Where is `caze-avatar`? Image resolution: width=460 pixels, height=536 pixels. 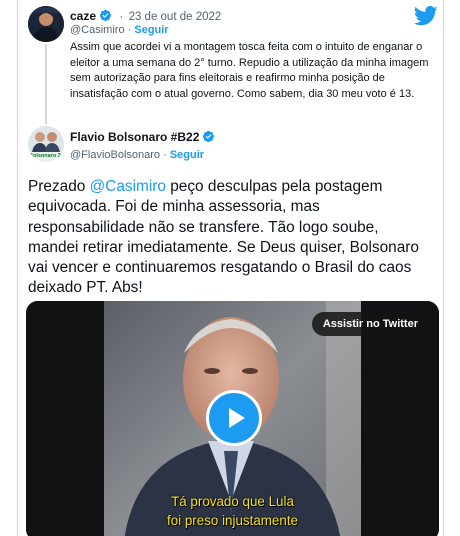 caze-avatar is located at coordinates (46, 24).